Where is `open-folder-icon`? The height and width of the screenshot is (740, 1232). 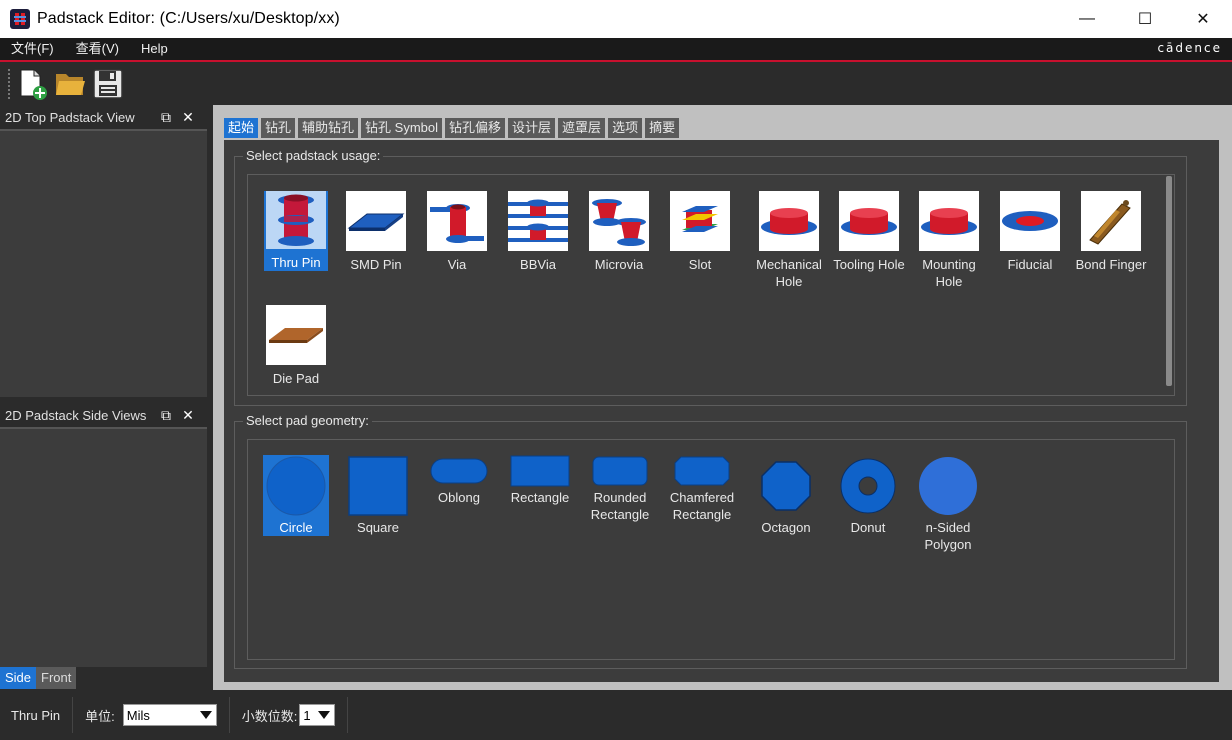 open-folder-icon is located at coordinates (70, 84).